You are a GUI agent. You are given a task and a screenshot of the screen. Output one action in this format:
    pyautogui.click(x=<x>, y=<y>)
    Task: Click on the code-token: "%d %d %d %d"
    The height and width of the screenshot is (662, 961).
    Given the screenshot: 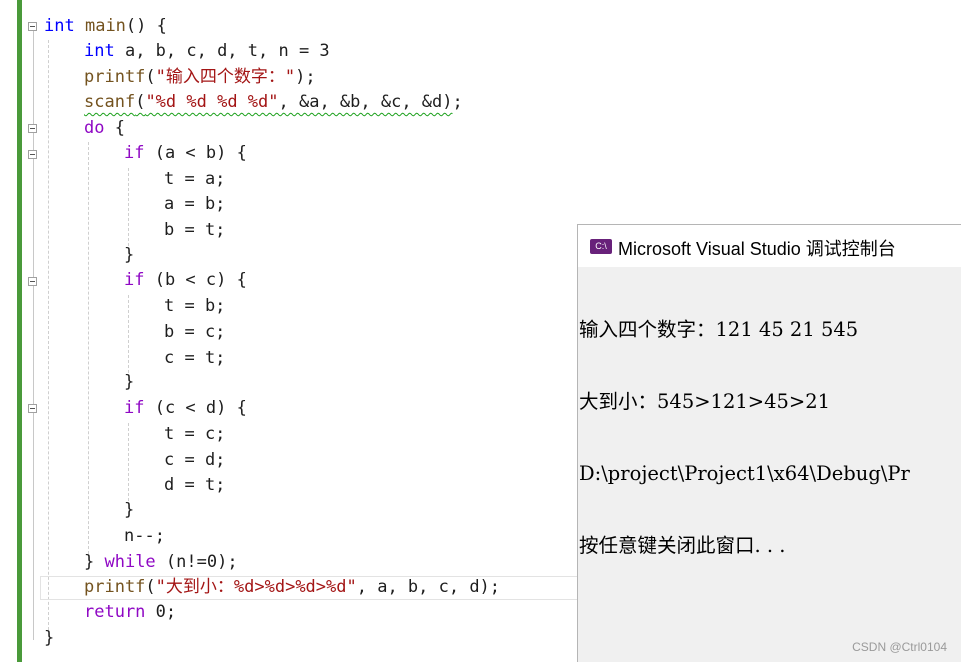 What is the action you would take?
    pyautogui.click(x=212, y=102)
    